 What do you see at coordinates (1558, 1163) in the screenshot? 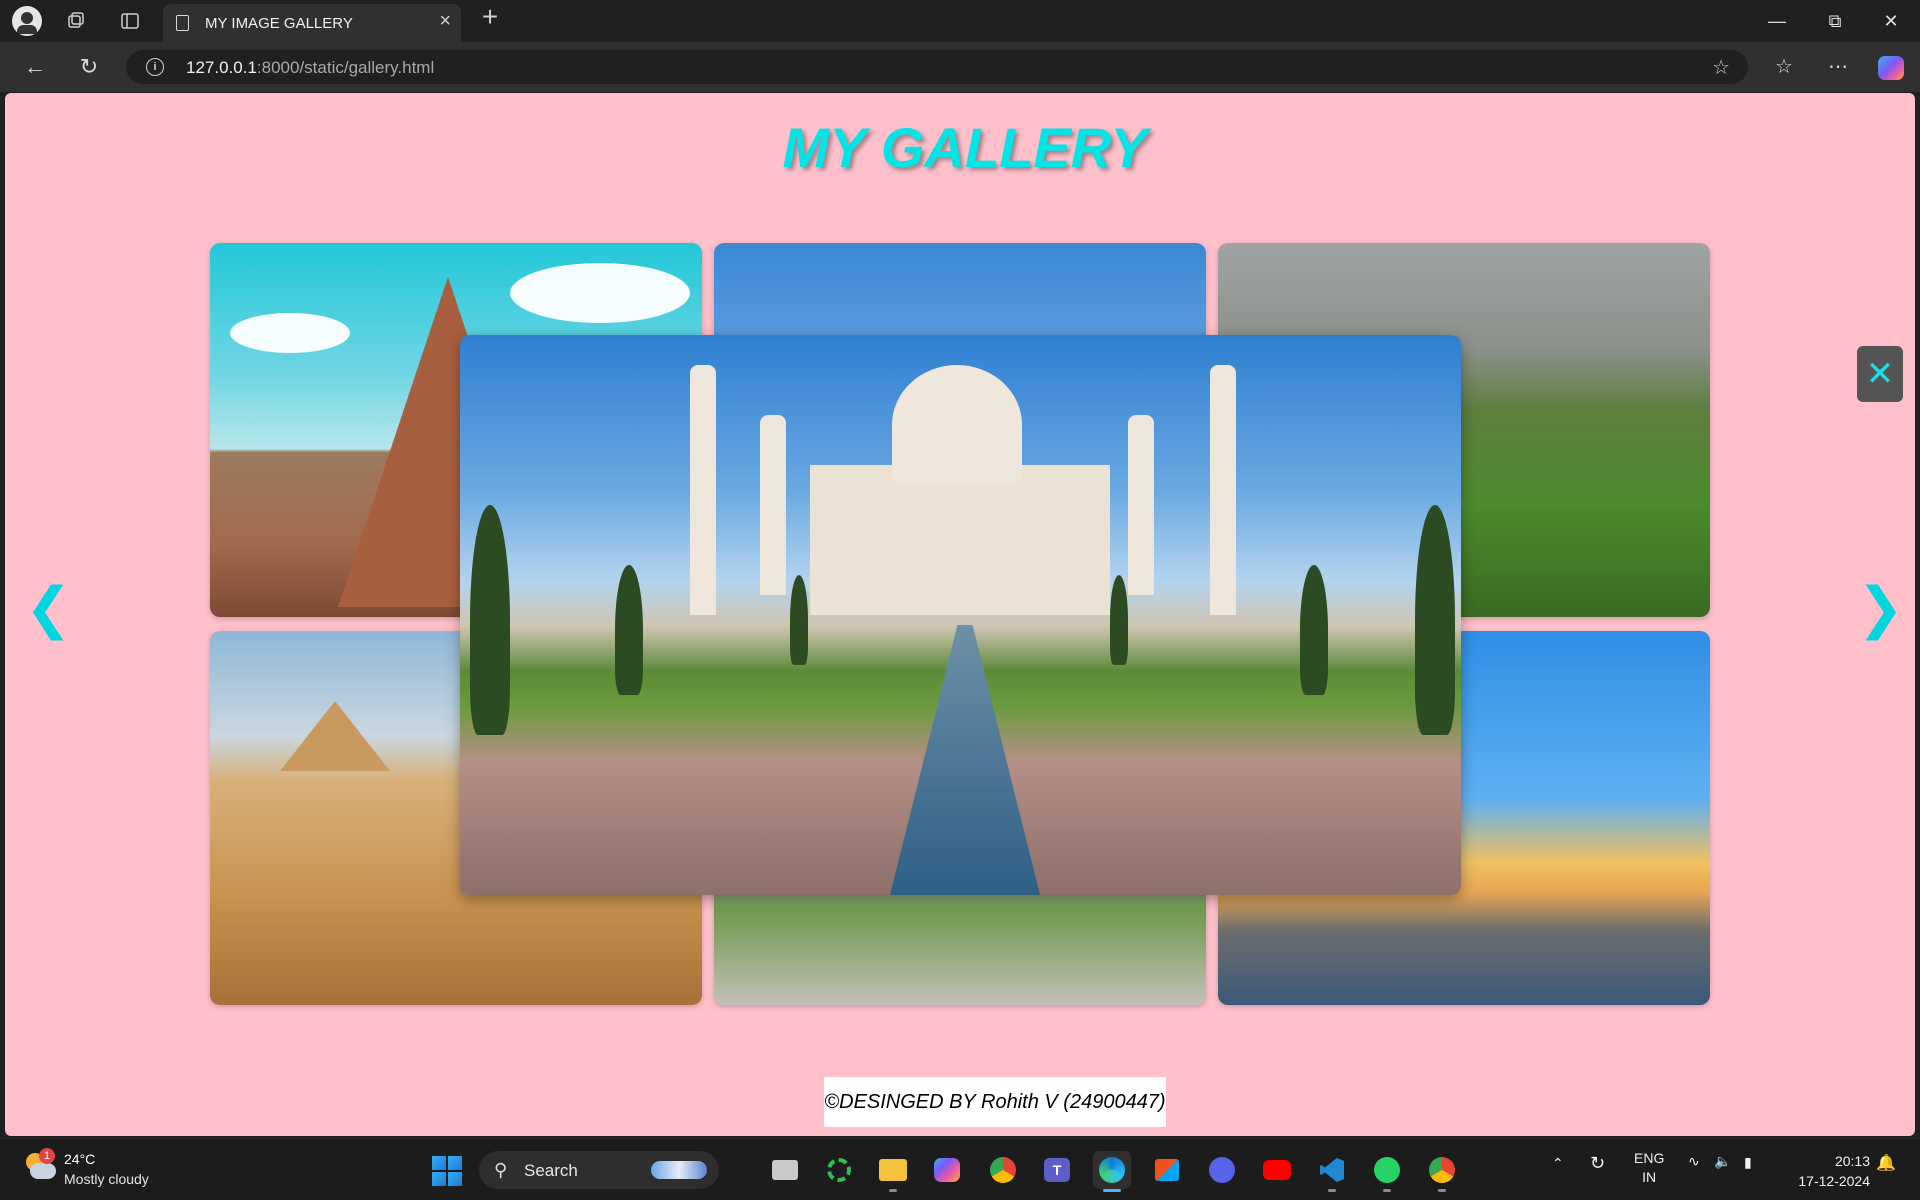
I see `show-hidden-icons-icon: ⌃` at bounding box center [1558, 1163].